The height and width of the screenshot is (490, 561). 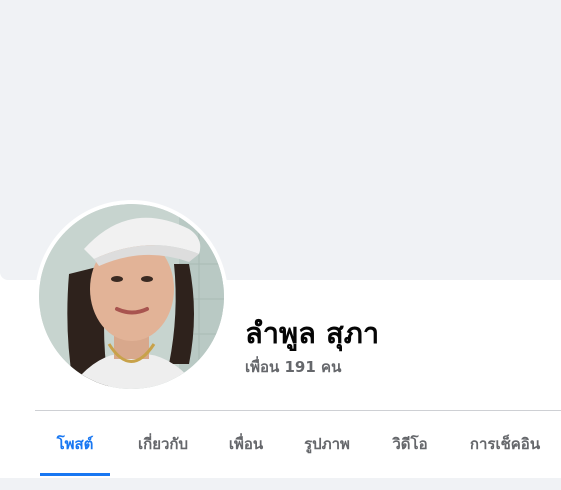 I want to click on tab-photos-label: รูปภาพ, so click(x=327, y=444).